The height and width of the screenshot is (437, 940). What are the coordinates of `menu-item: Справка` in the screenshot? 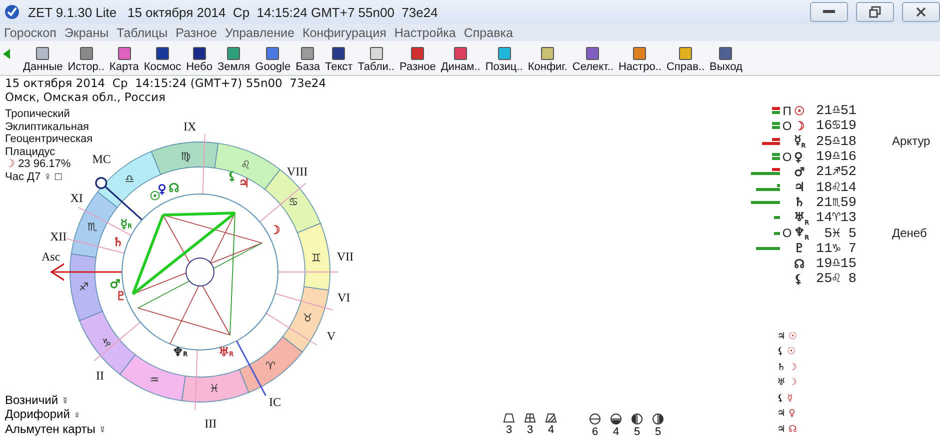 It's located at (488, 33).